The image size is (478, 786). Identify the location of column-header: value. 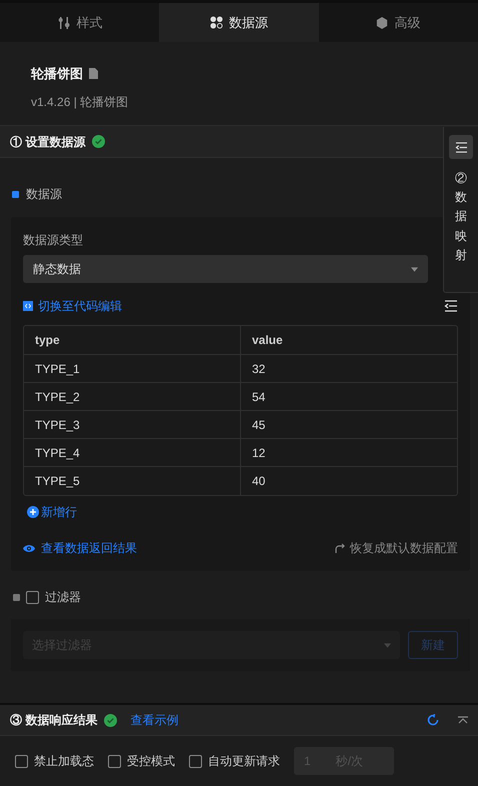
(267, 340).